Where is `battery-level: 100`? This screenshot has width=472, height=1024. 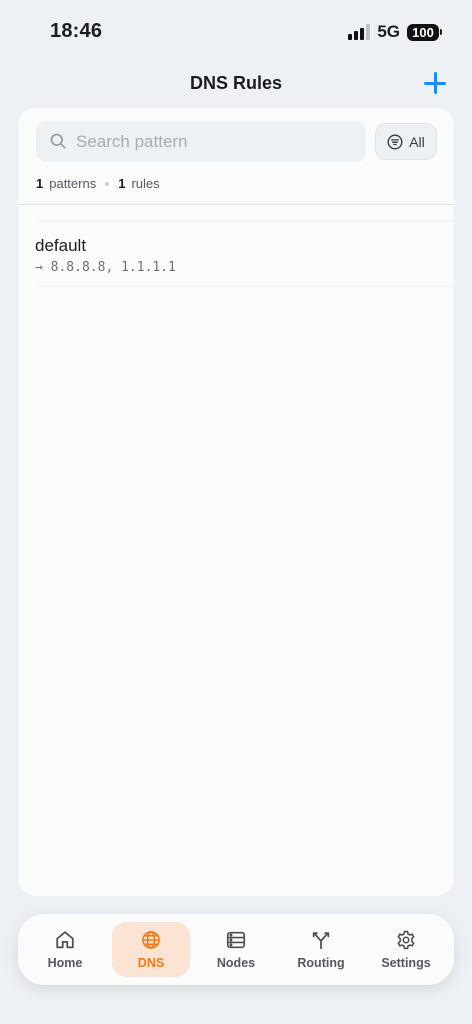
battery-level: 100 is located at coordinates (423, 32).